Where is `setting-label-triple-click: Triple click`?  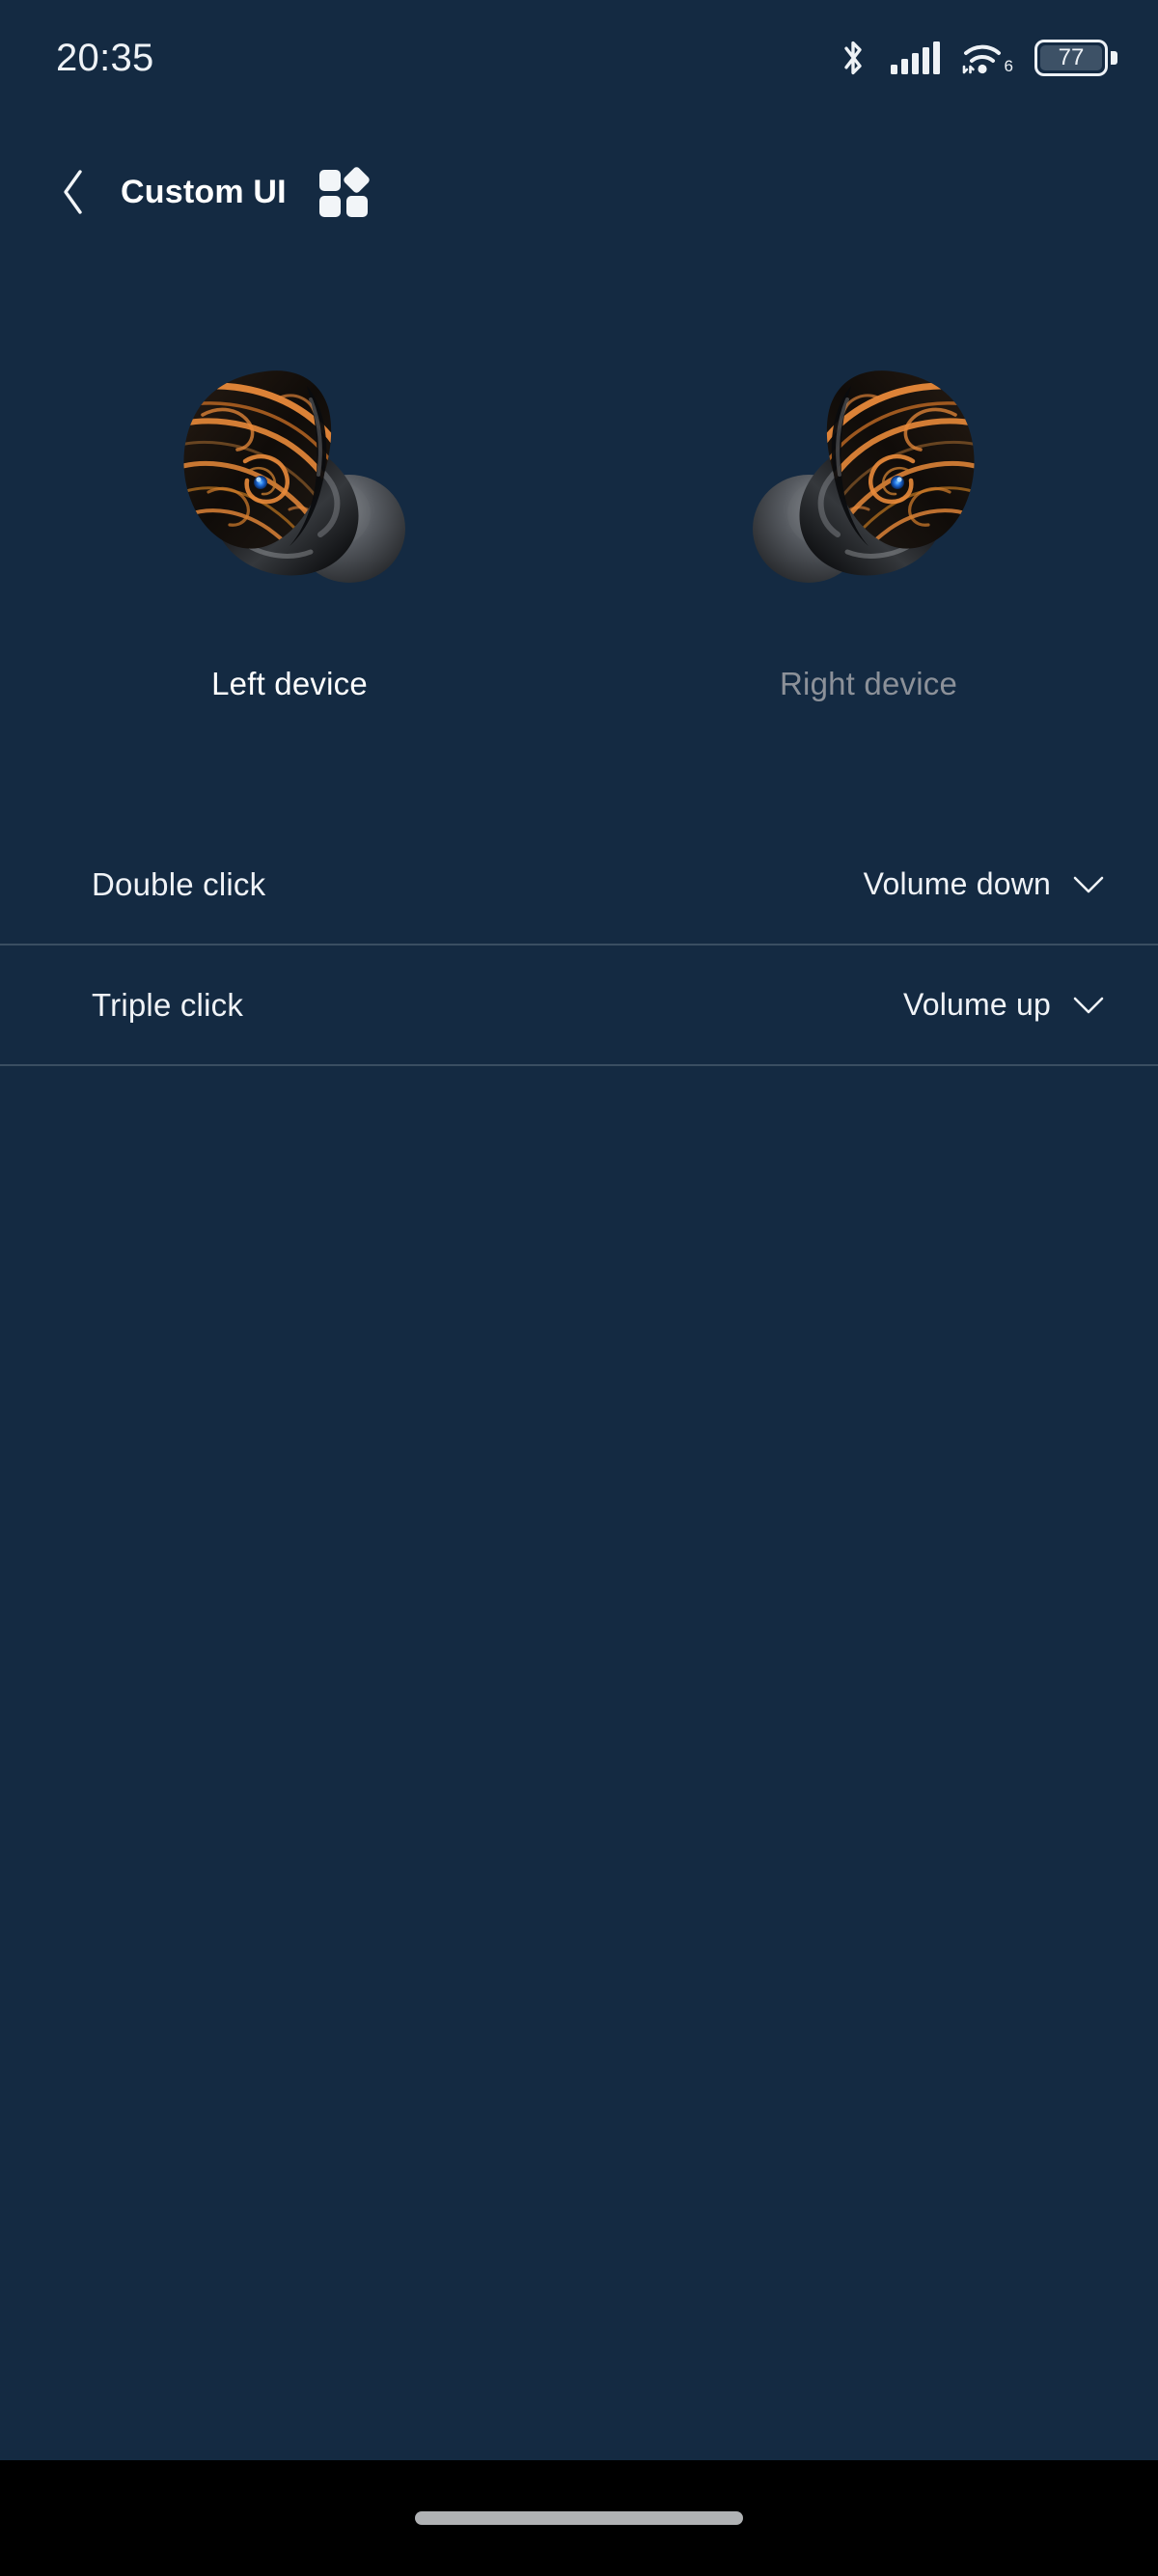
setting-label-triple-click: Triple click is located at coordinates (168, 1005).